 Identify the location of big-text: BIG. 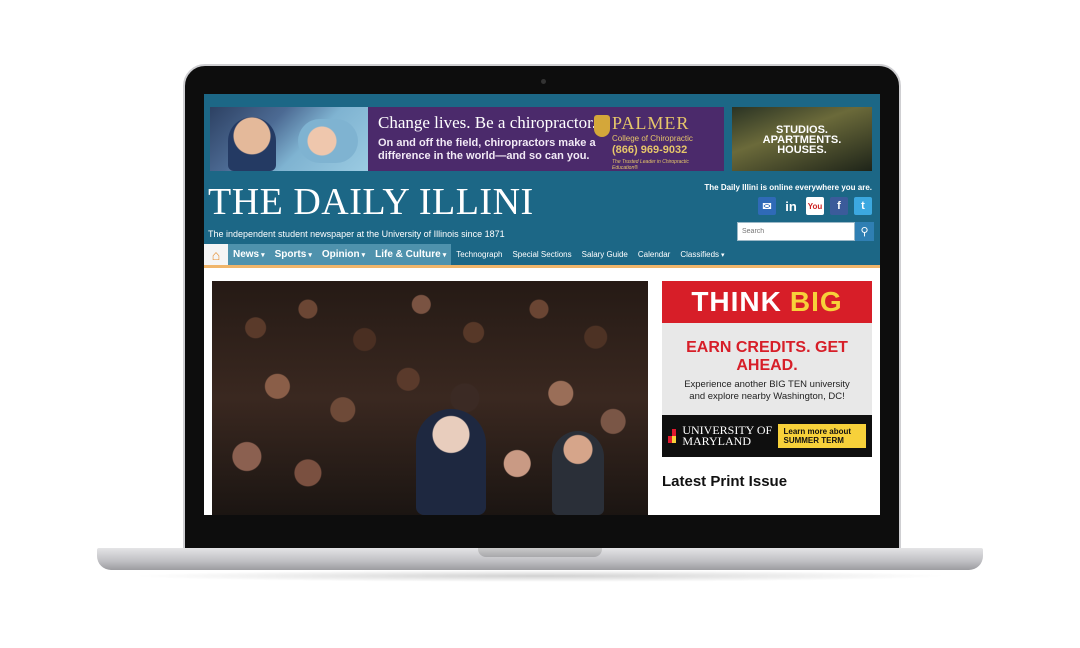
(816, 301).